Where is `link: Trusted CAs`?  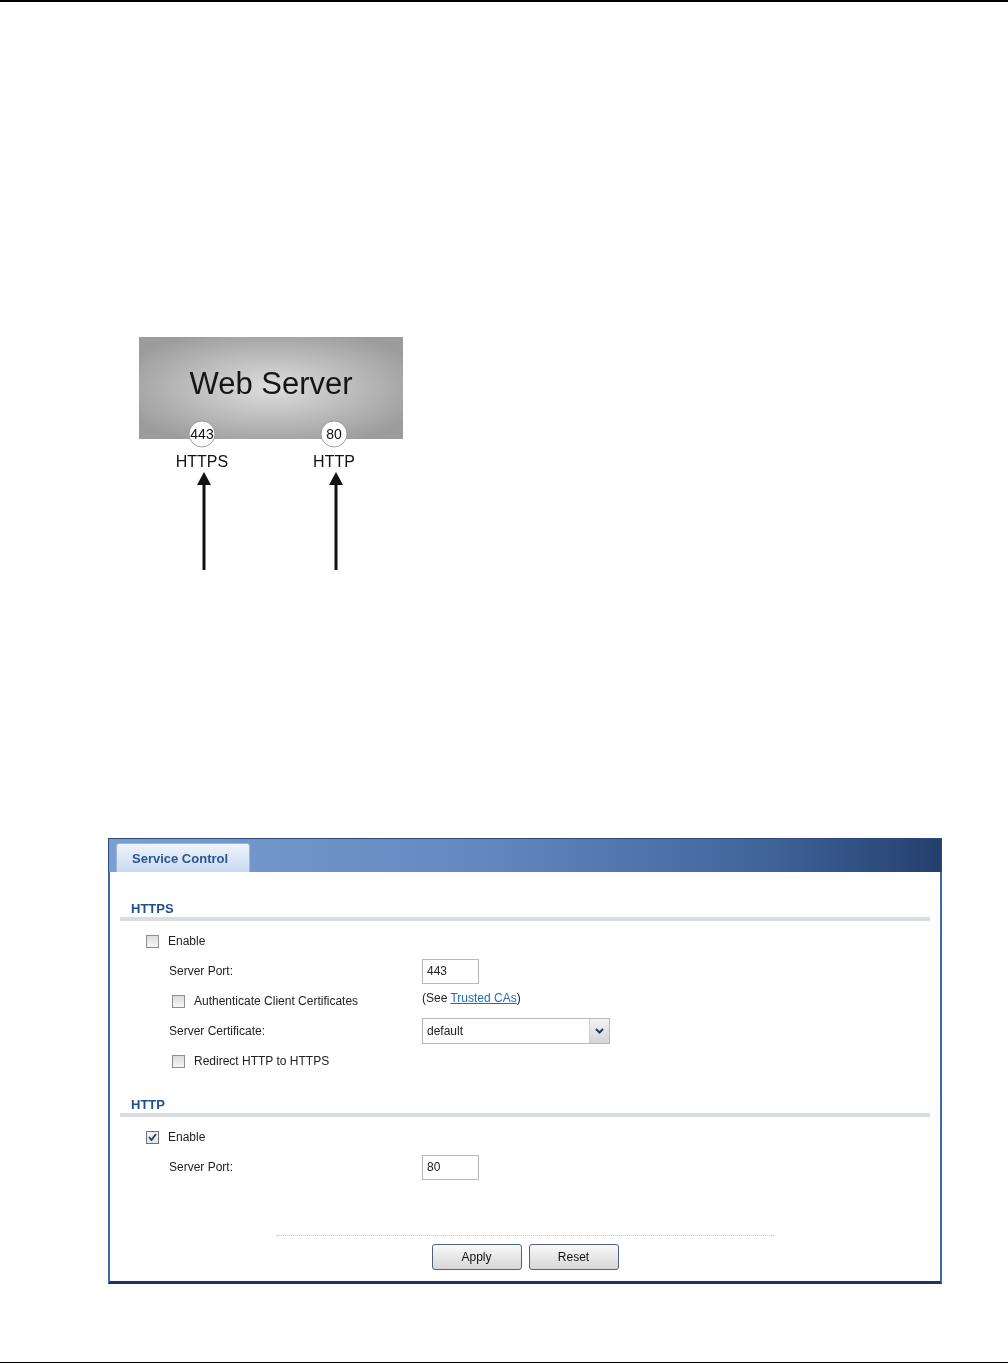
link: Trusted CAs is located at coordinates (483, 998).